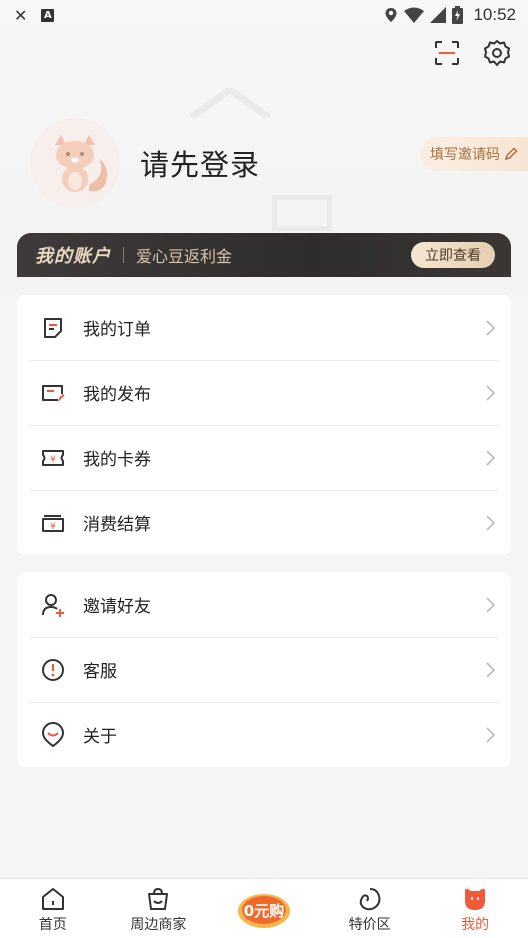  I want to click on menu-item-label: 邀请好友, so click(117, 607).